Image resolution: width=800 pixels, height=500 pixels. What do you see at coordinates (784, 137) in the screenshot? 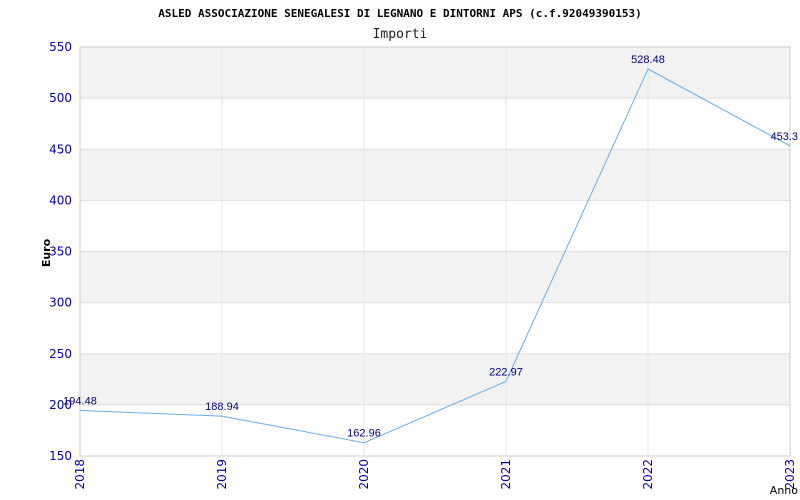
I see `data-label: 453.3` at bounding box center [784, 137].